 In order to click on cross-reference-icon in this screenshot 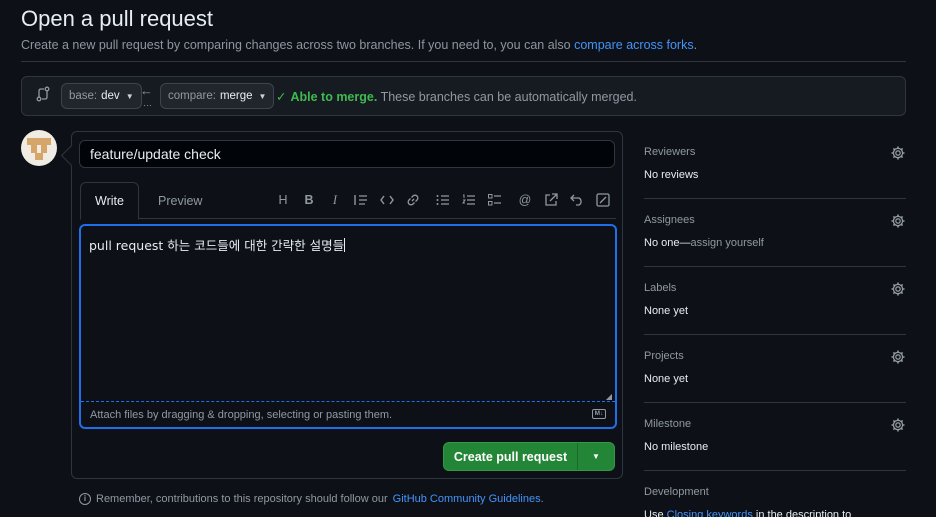, I will do `click(551, 200)`.